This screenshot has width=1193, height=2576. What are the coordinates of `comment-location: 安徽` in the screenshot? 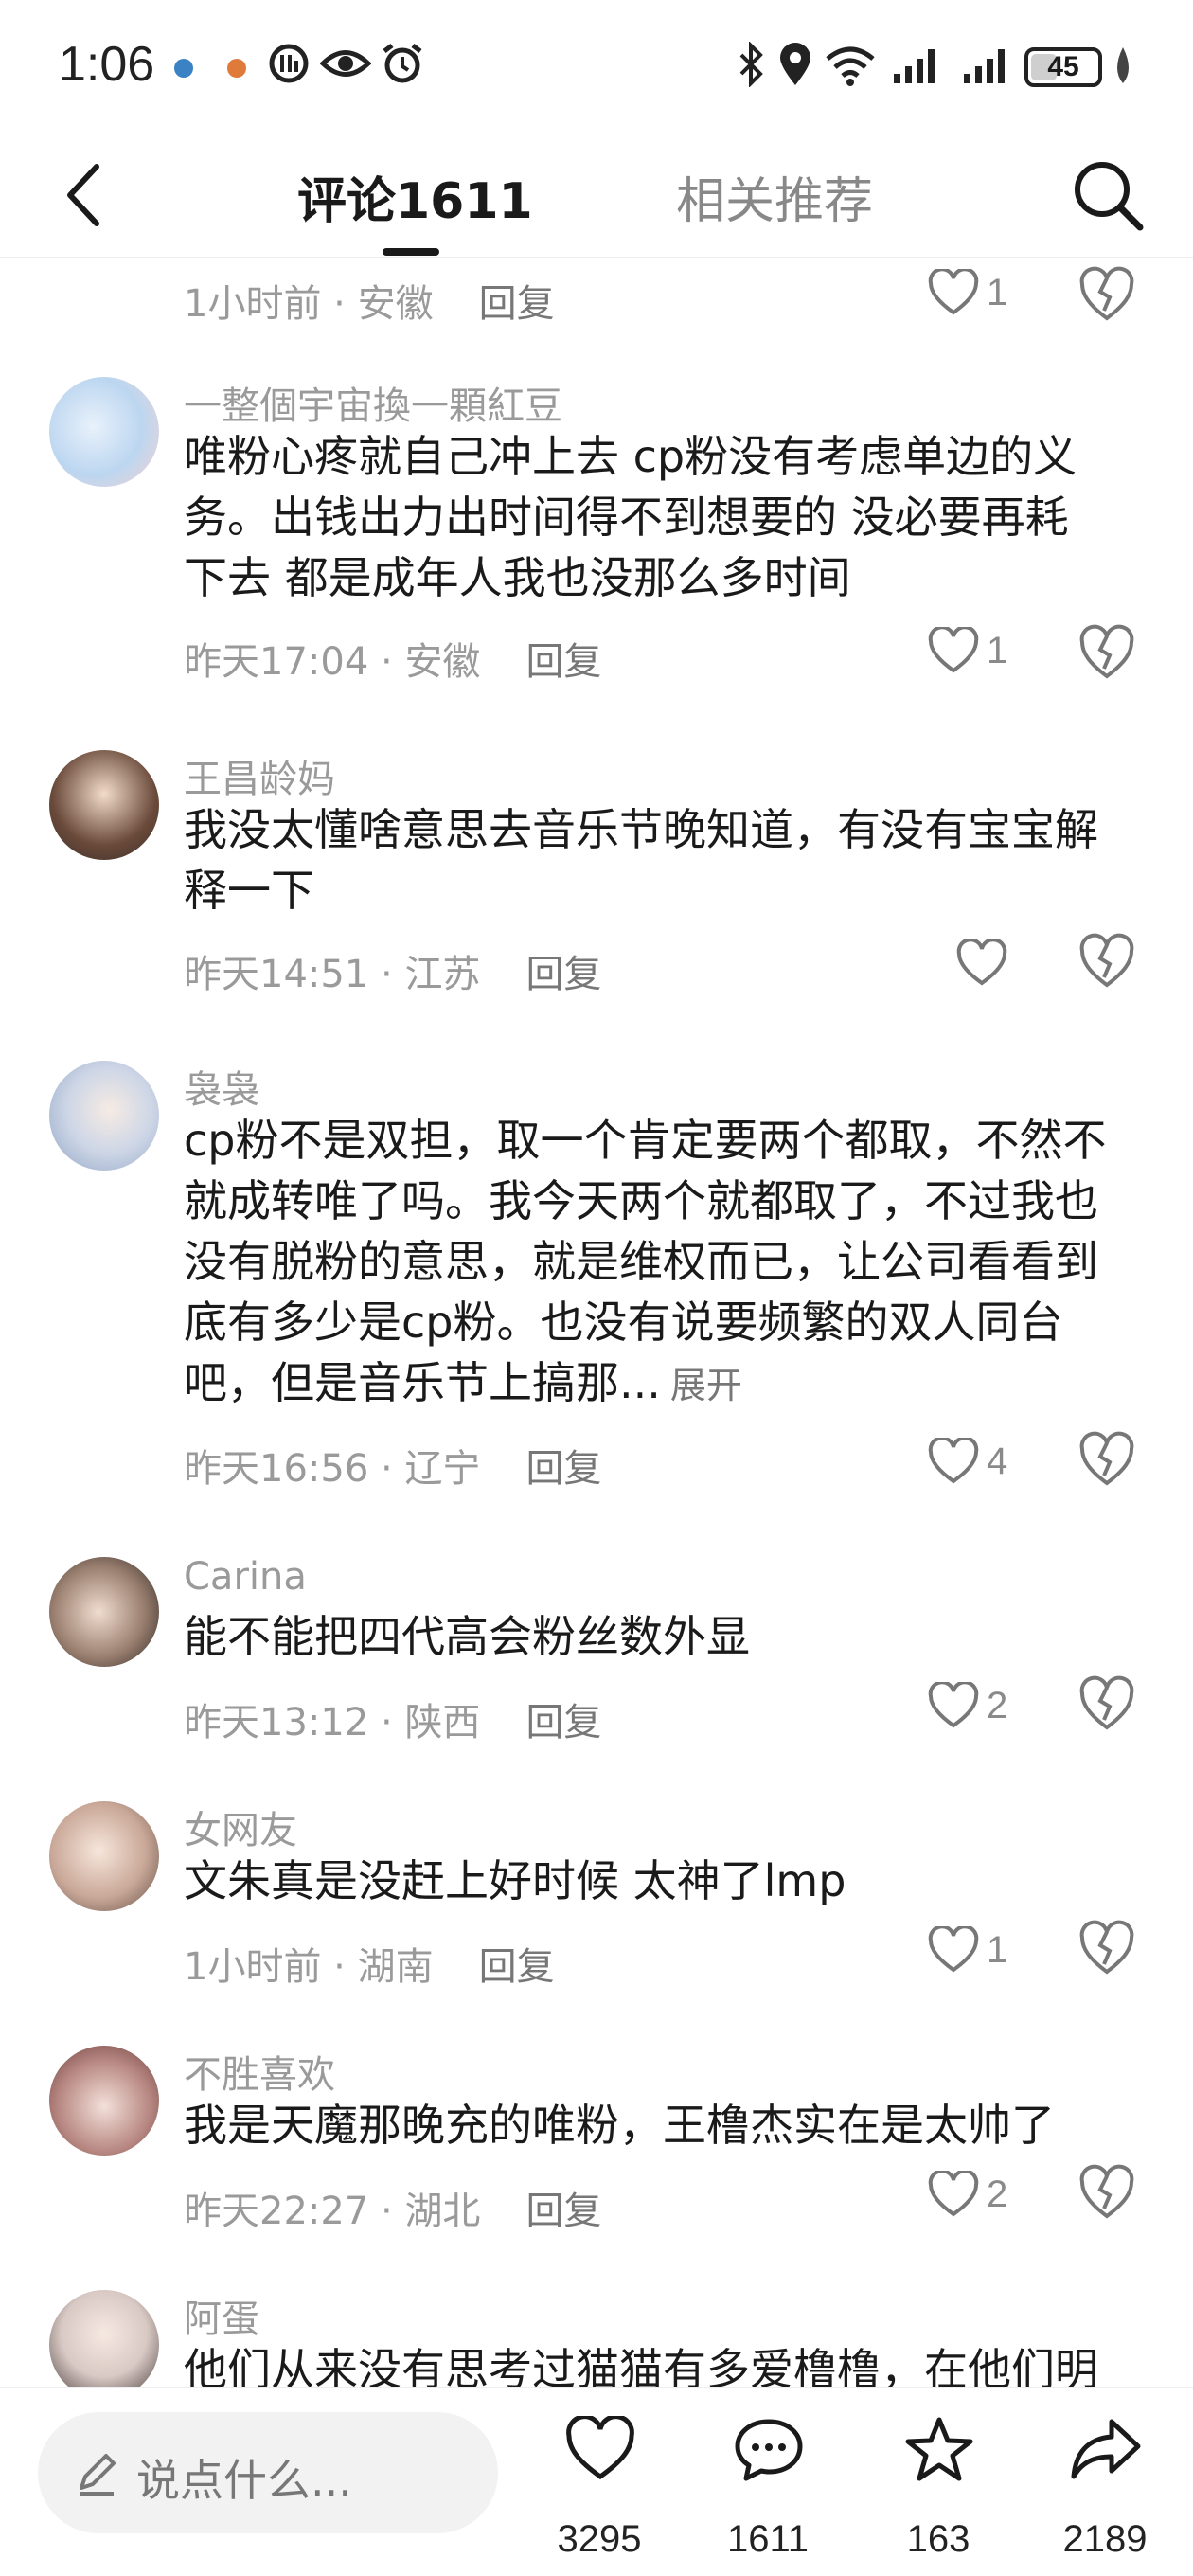 It's located at (395, 304).